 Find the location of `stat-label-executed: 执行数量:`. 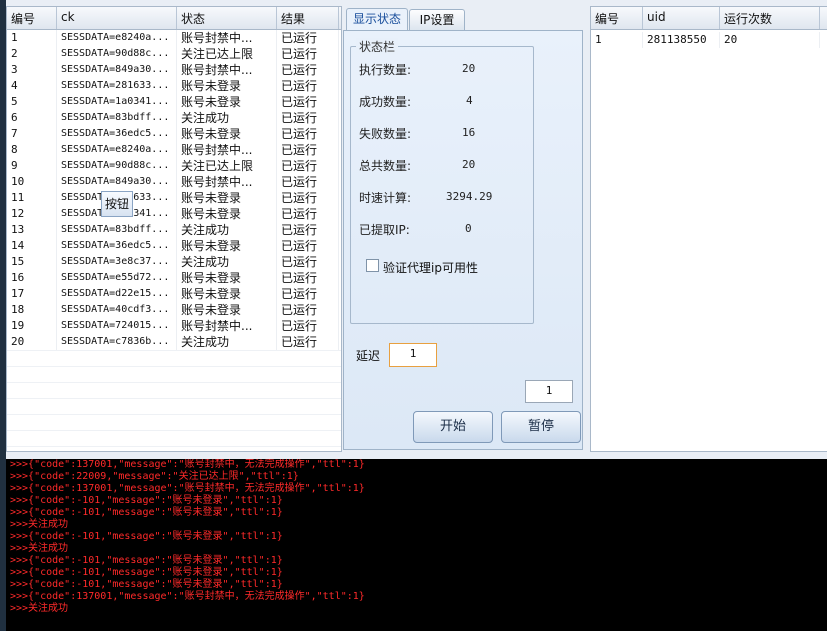

stat-label-executed: 执行数量: is located at coordinates (385, 70).